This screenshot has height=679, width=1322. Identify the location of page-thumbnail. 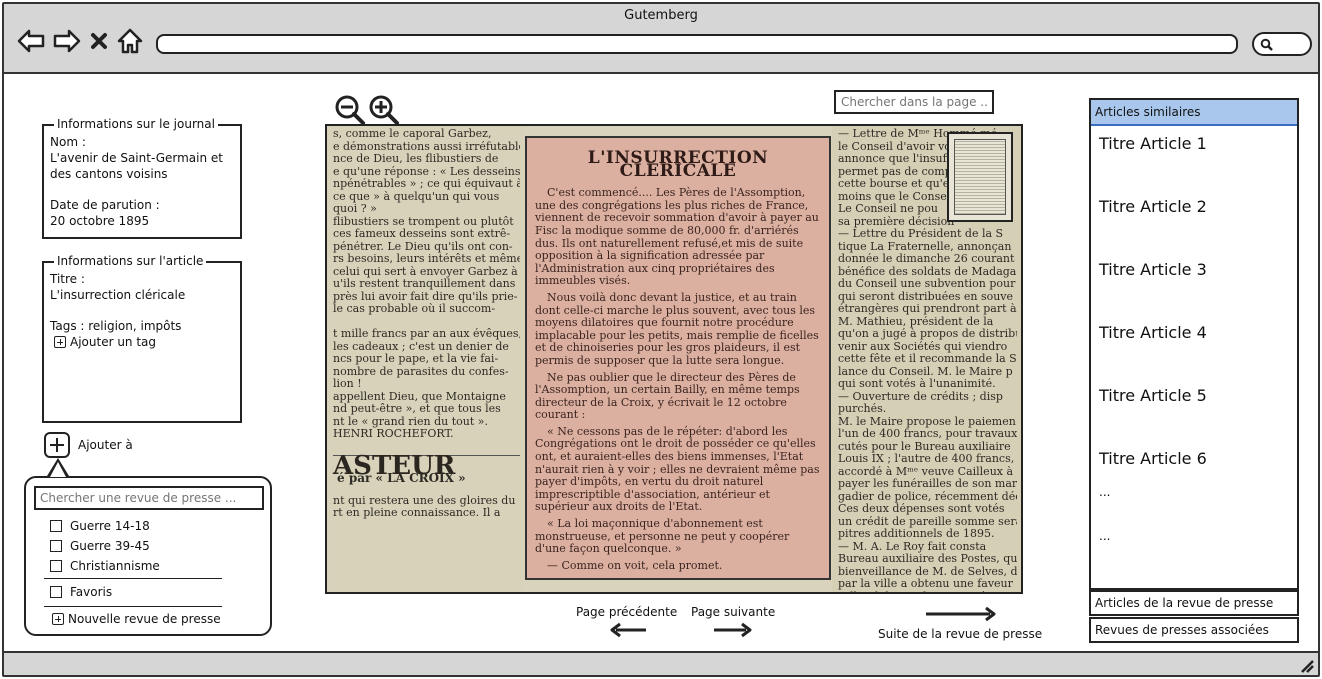
(980, 177).